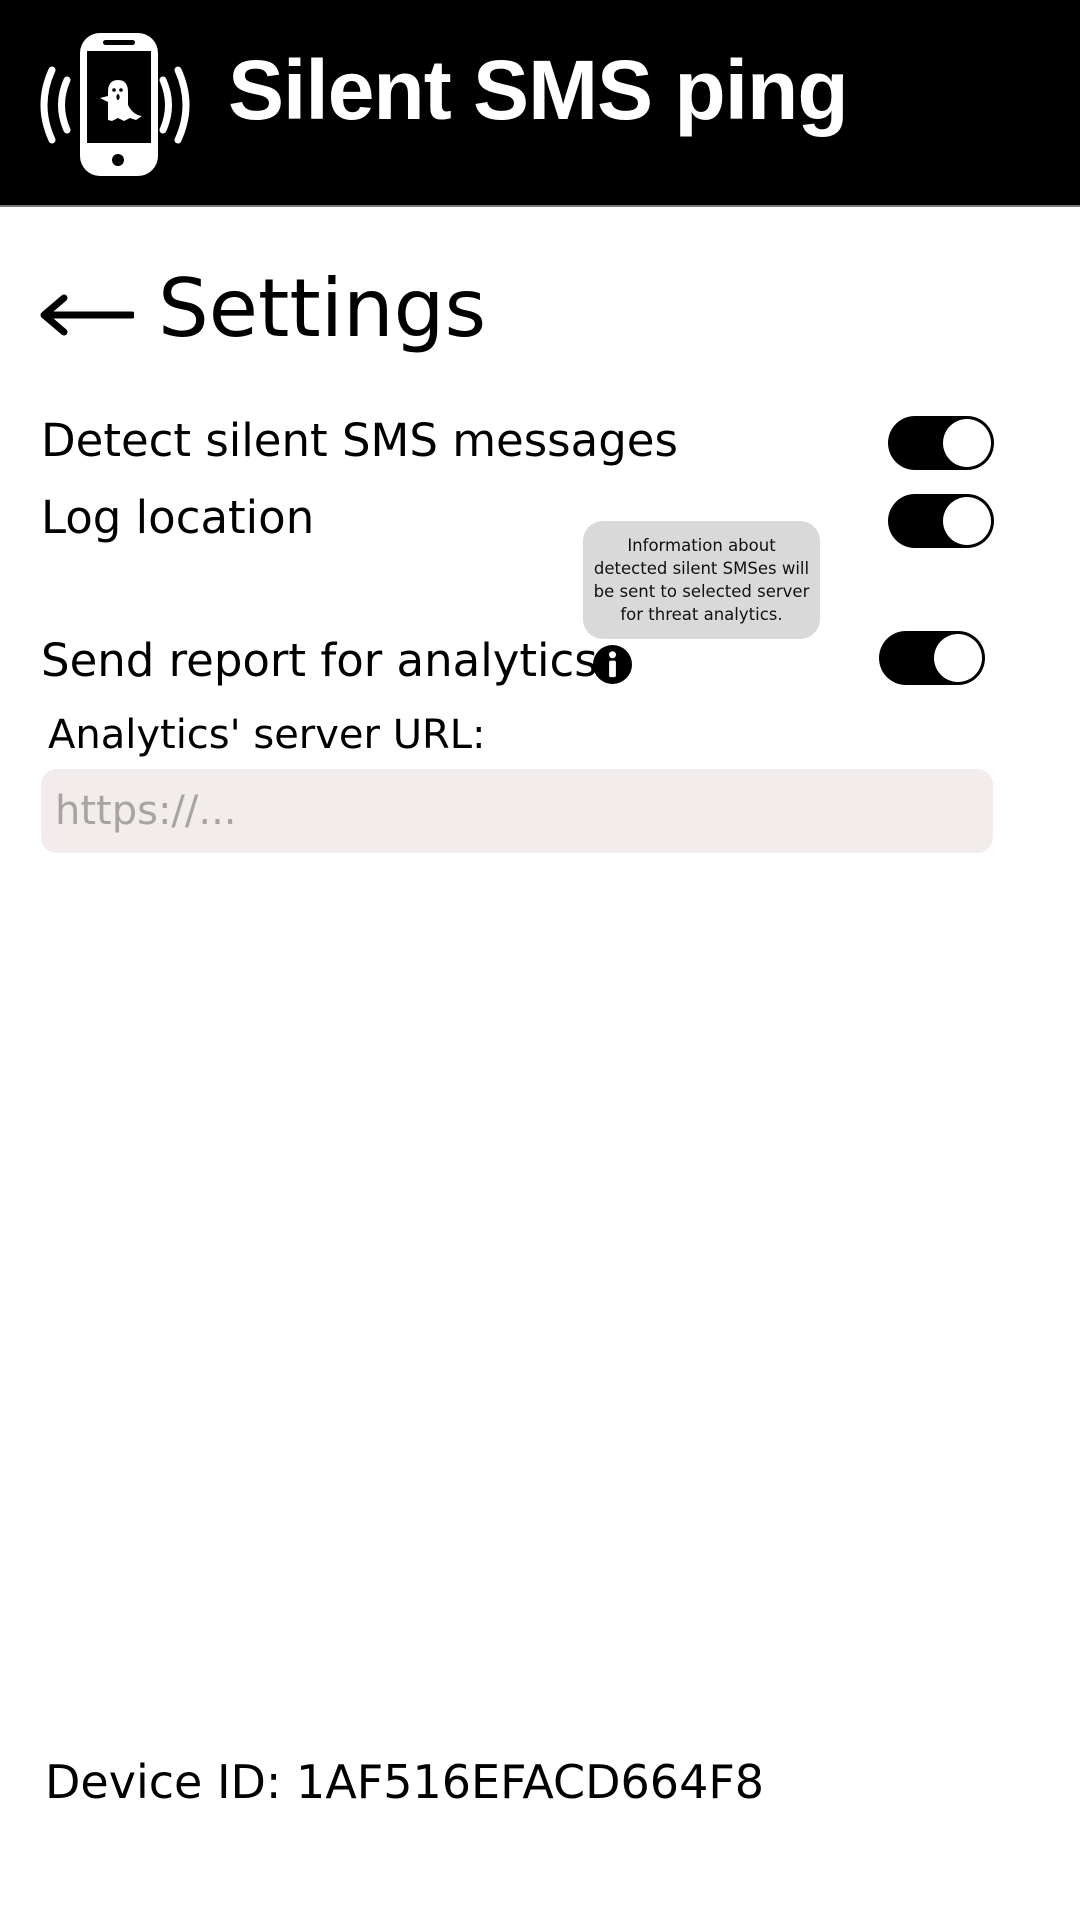 This screenshot has height=1920, width=1080. I want to click on info-icon, so click(612, 664).